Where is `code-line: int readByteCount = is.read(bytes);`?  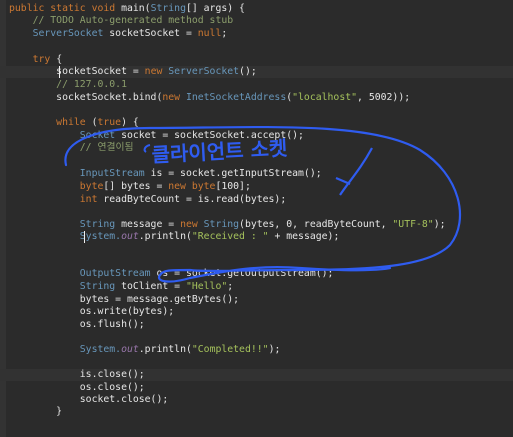 code-line: int readByteCount = is.read(bytes); is located at coordinates (147, 200).